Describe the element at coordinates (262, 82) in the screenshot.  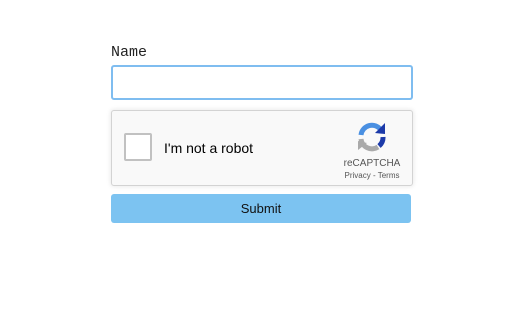
I see `name-input` at that location.